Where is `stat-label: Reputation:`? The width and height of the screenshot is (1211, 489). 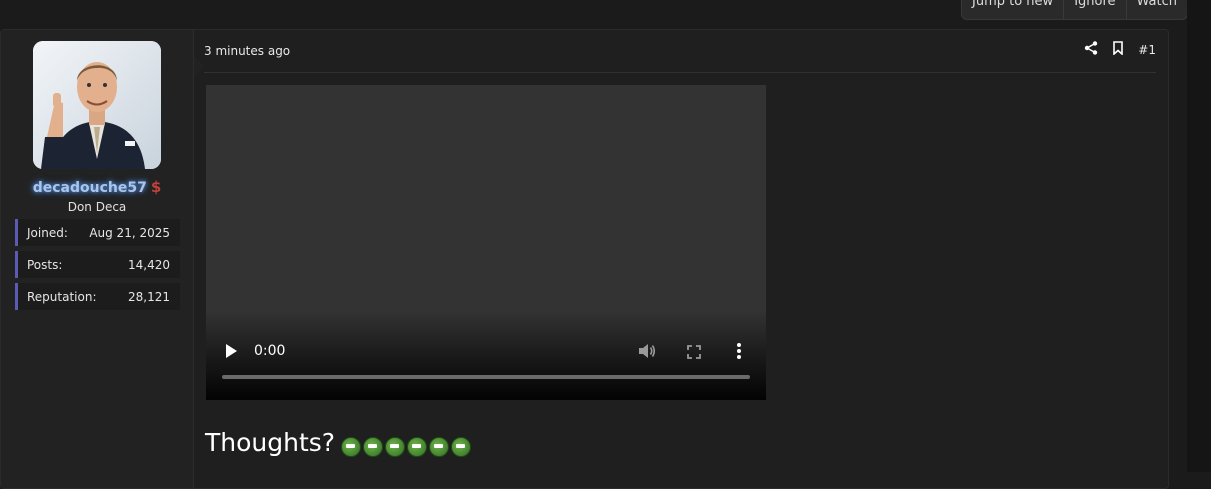 stat-label: Reputation: is located at coordinates (62, 296).